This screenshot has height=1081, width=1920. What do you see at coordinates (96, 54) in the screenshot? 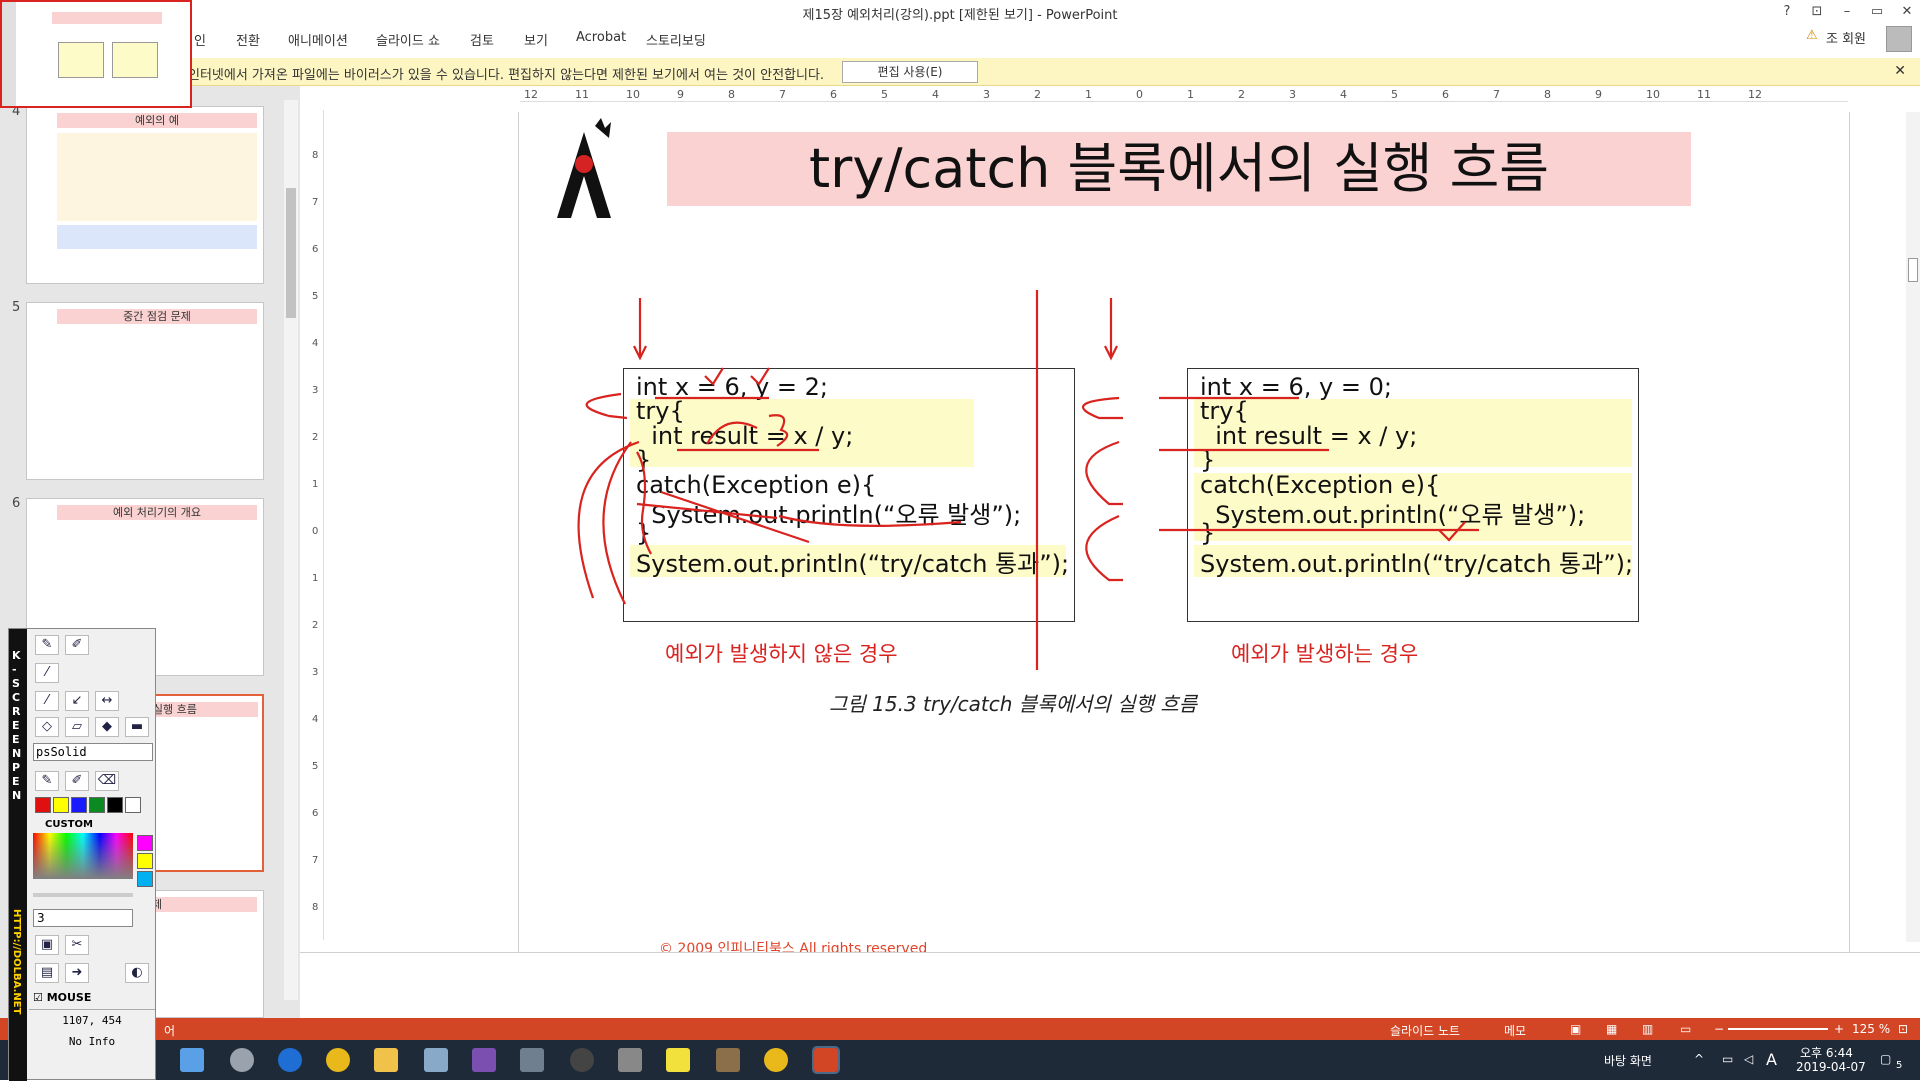
I see `slide-preview-window` at bounding box center [96, 54].